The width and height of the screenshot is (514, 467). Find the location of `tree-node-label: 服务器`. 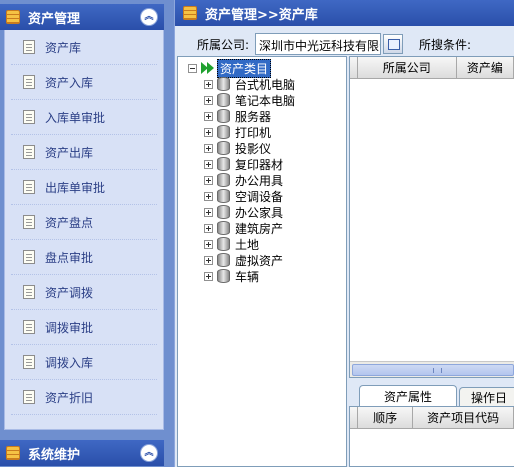

tree-node-label: 服务器 is located at coordinates (253, 116).